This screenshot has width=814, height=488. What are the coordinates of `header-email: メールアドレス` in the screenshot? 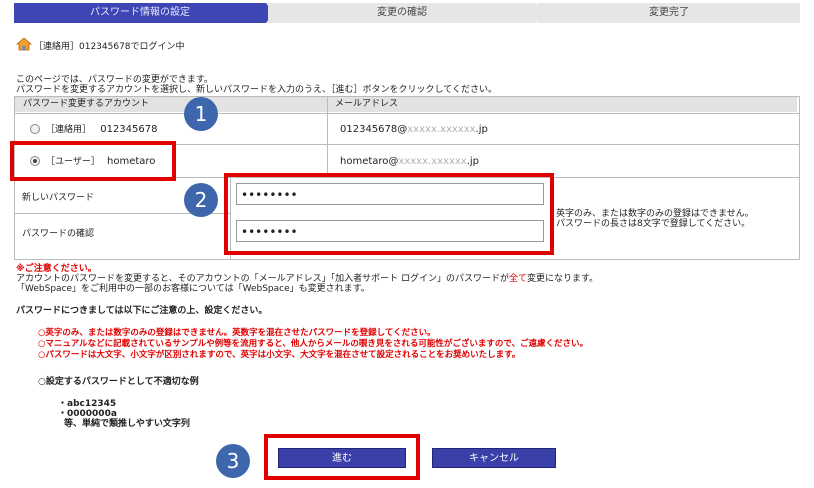 It's located at (562, 104).